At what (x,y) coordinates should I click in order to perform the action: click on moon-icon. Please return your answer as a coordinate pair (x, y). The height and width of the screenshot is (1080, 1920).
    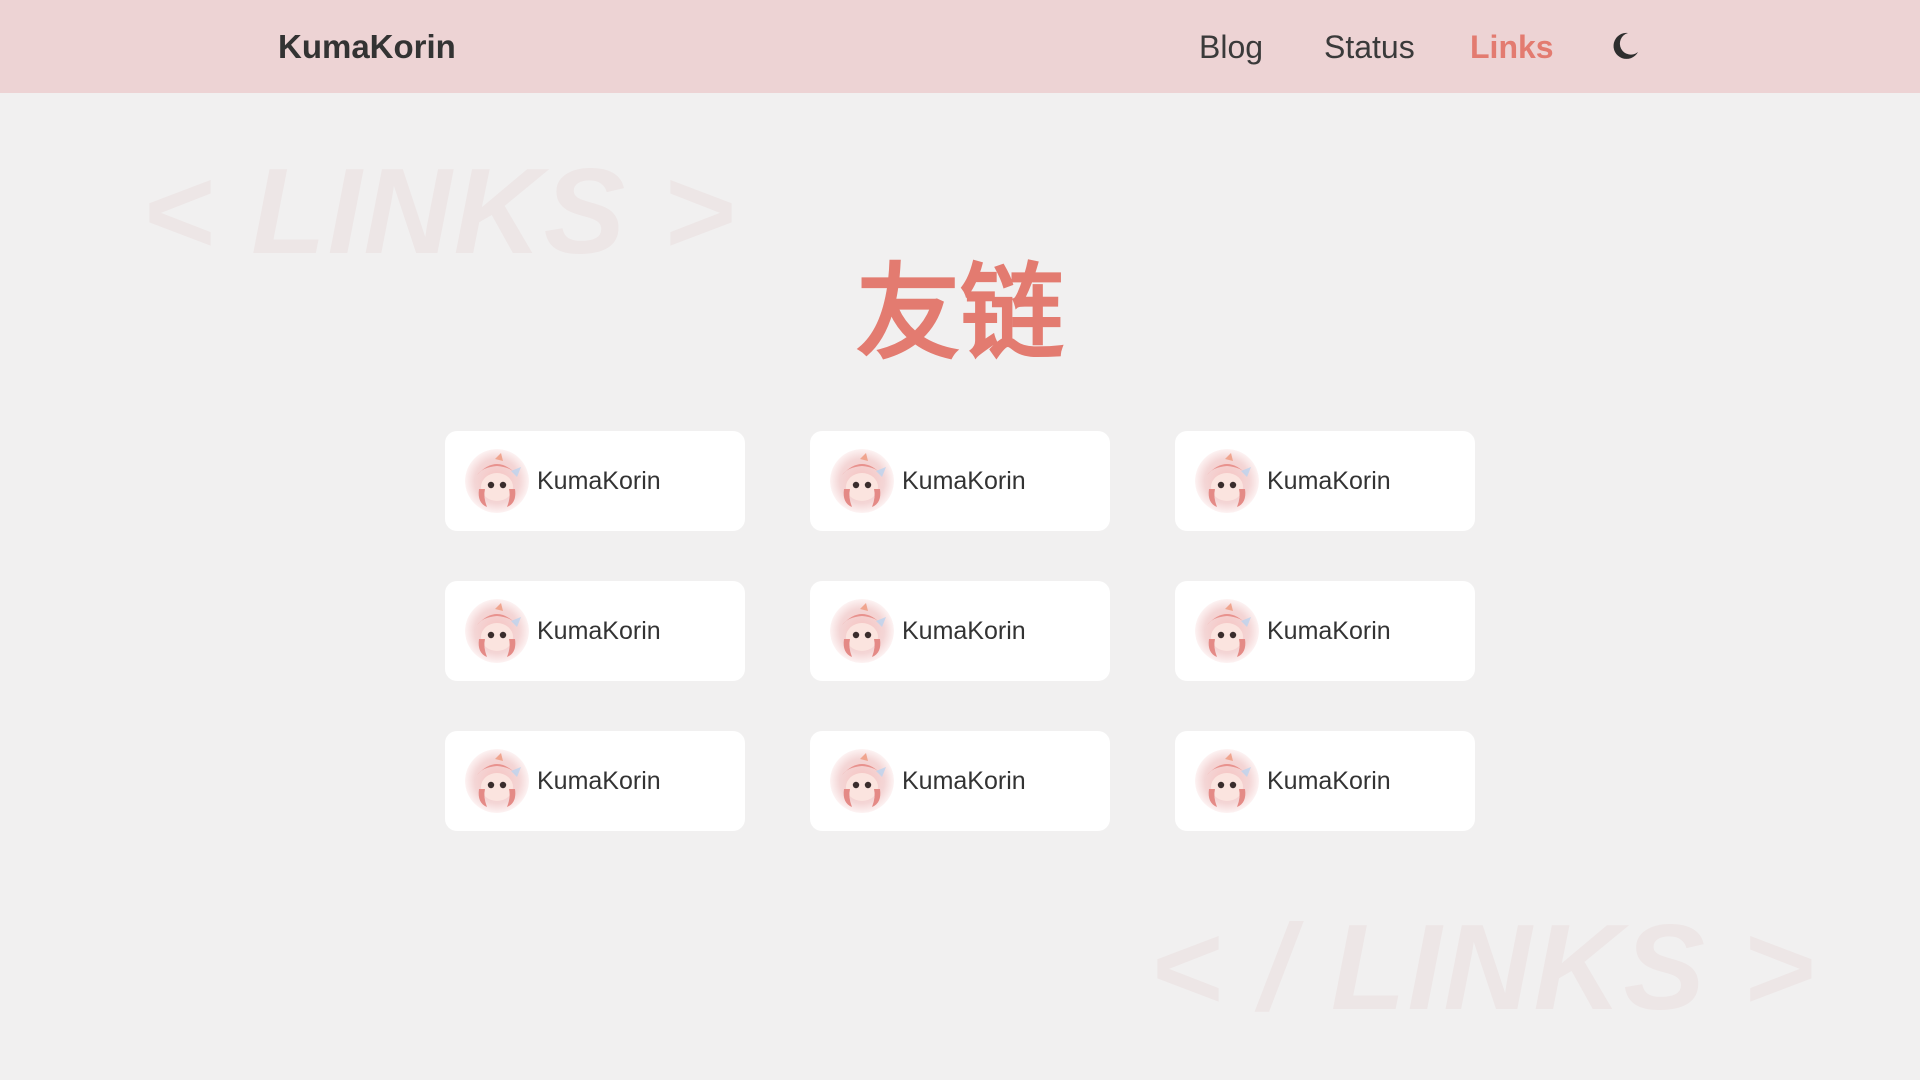
    Looking at the image, I should click on (1625, 45).